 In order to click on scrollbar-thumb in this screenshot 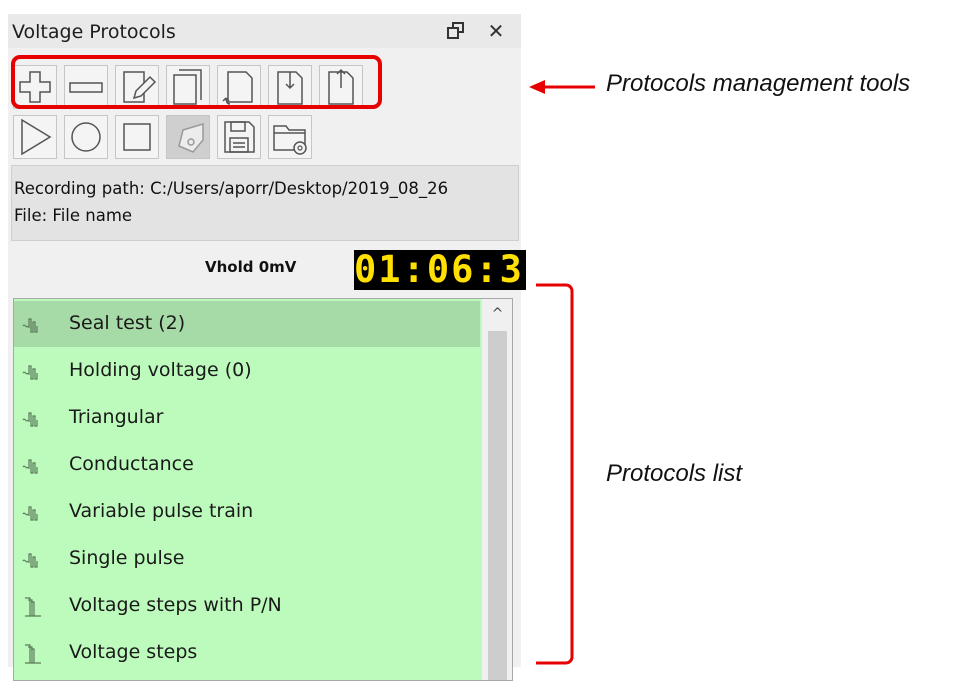, I will do `click(497, 505)`.